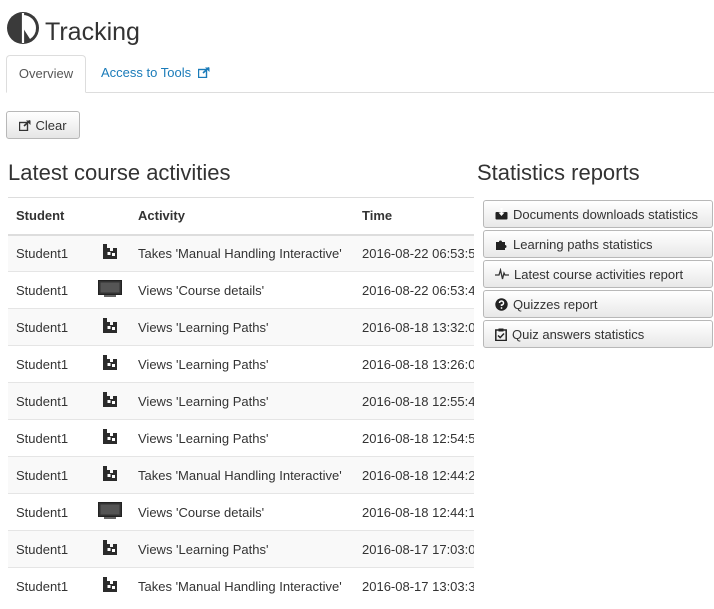 Image resolution: width=714 pixels, height=609 pixels. Describe the element at coordinates (502, 274) in the screenshot. I see `heartbeat-icon` at that location.